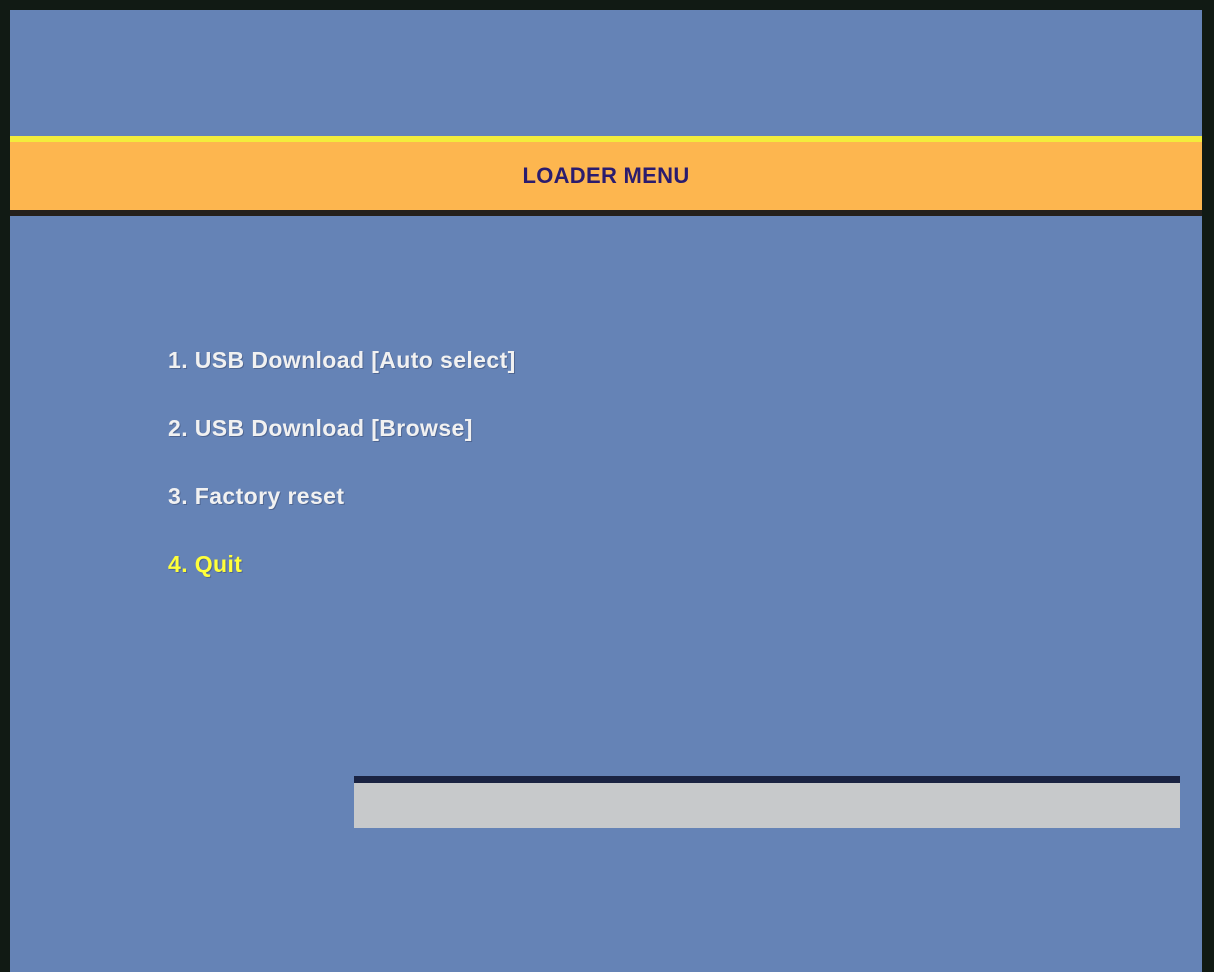 This screenshot has width=1214, height=972. What do you see at coordinates (342, 442) in the screenshot?
I see `menu-item-usb-download-browse: 2. USB Download [Browse]` at bounding box center [342, 442].